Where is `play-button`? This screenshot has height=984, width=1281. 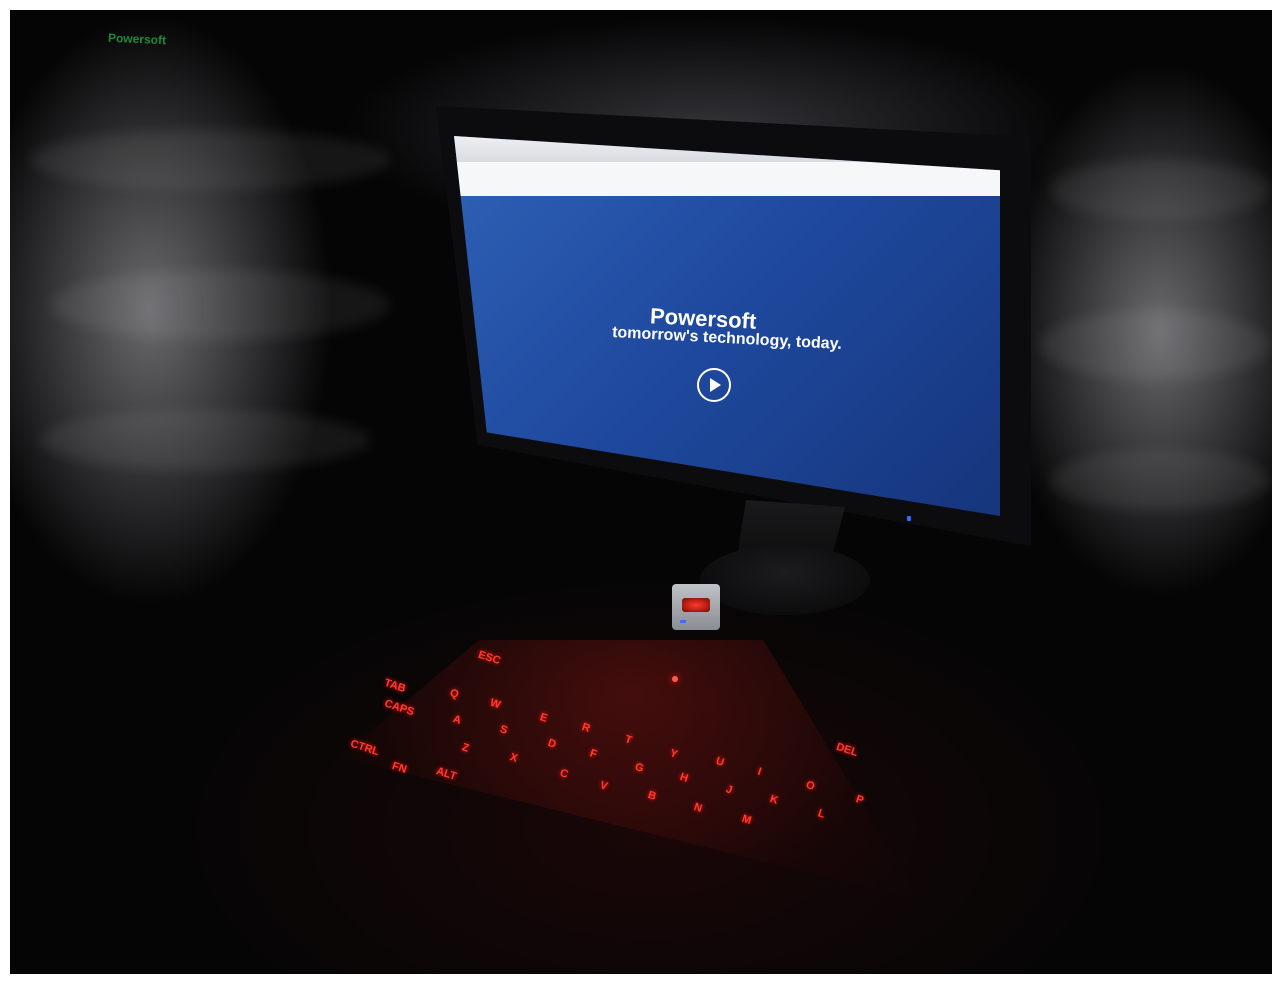
play-button is located at coordinates (714, 385).